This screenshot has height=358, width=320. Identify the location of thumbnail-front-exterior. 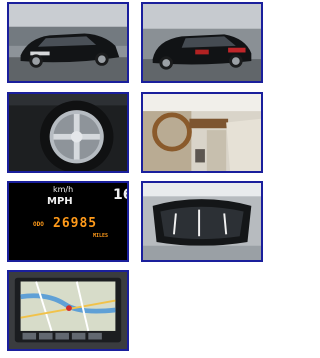
(68, 42).